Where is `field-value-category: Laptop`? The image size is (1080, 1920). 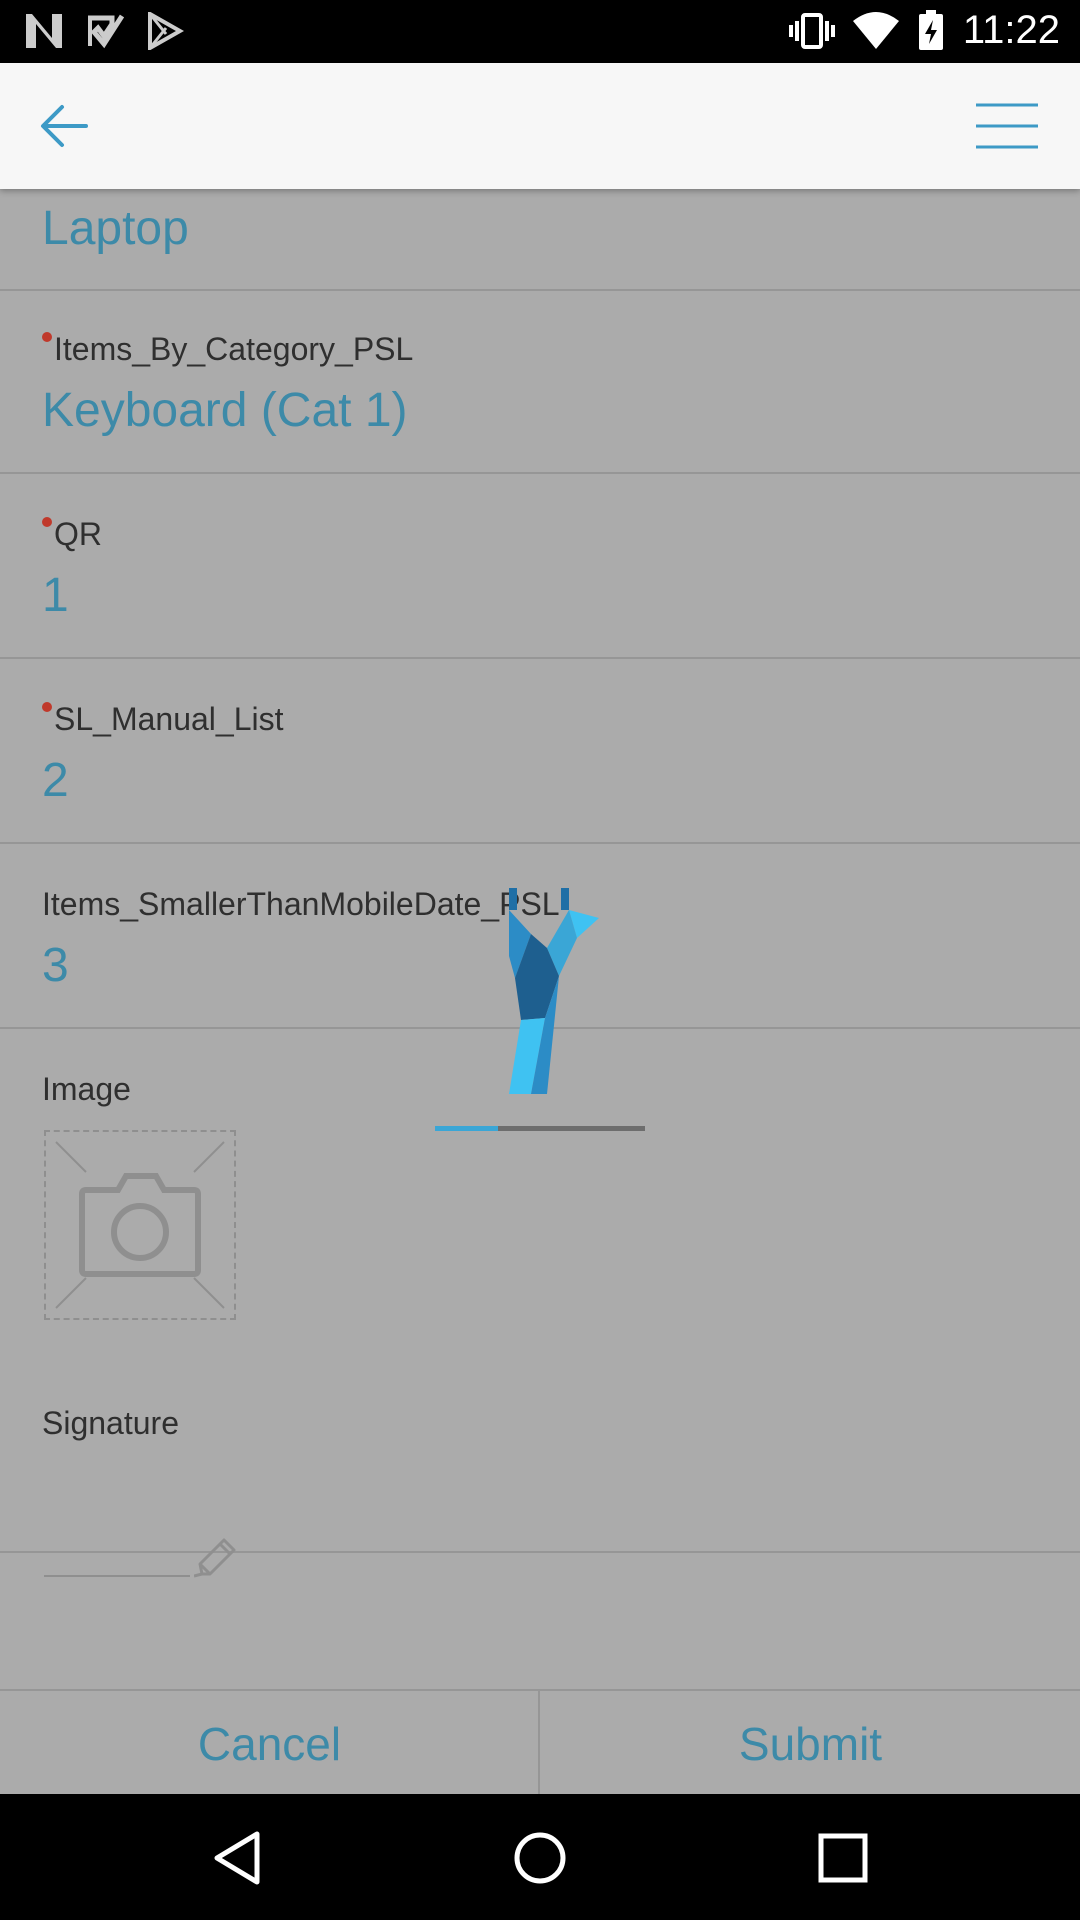
field-value-category: Laptop is located at coordinates (115, 228).